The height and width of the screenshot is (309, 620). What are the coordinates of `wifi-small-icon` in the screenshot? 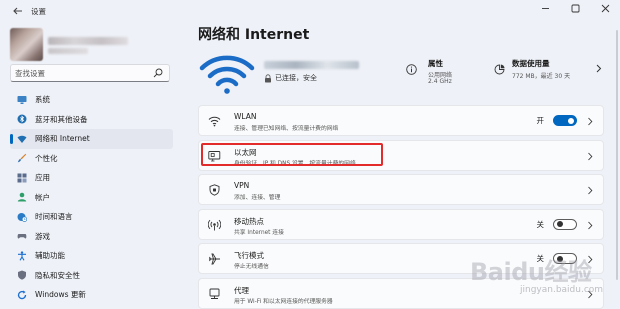 It's located at (214, 121).